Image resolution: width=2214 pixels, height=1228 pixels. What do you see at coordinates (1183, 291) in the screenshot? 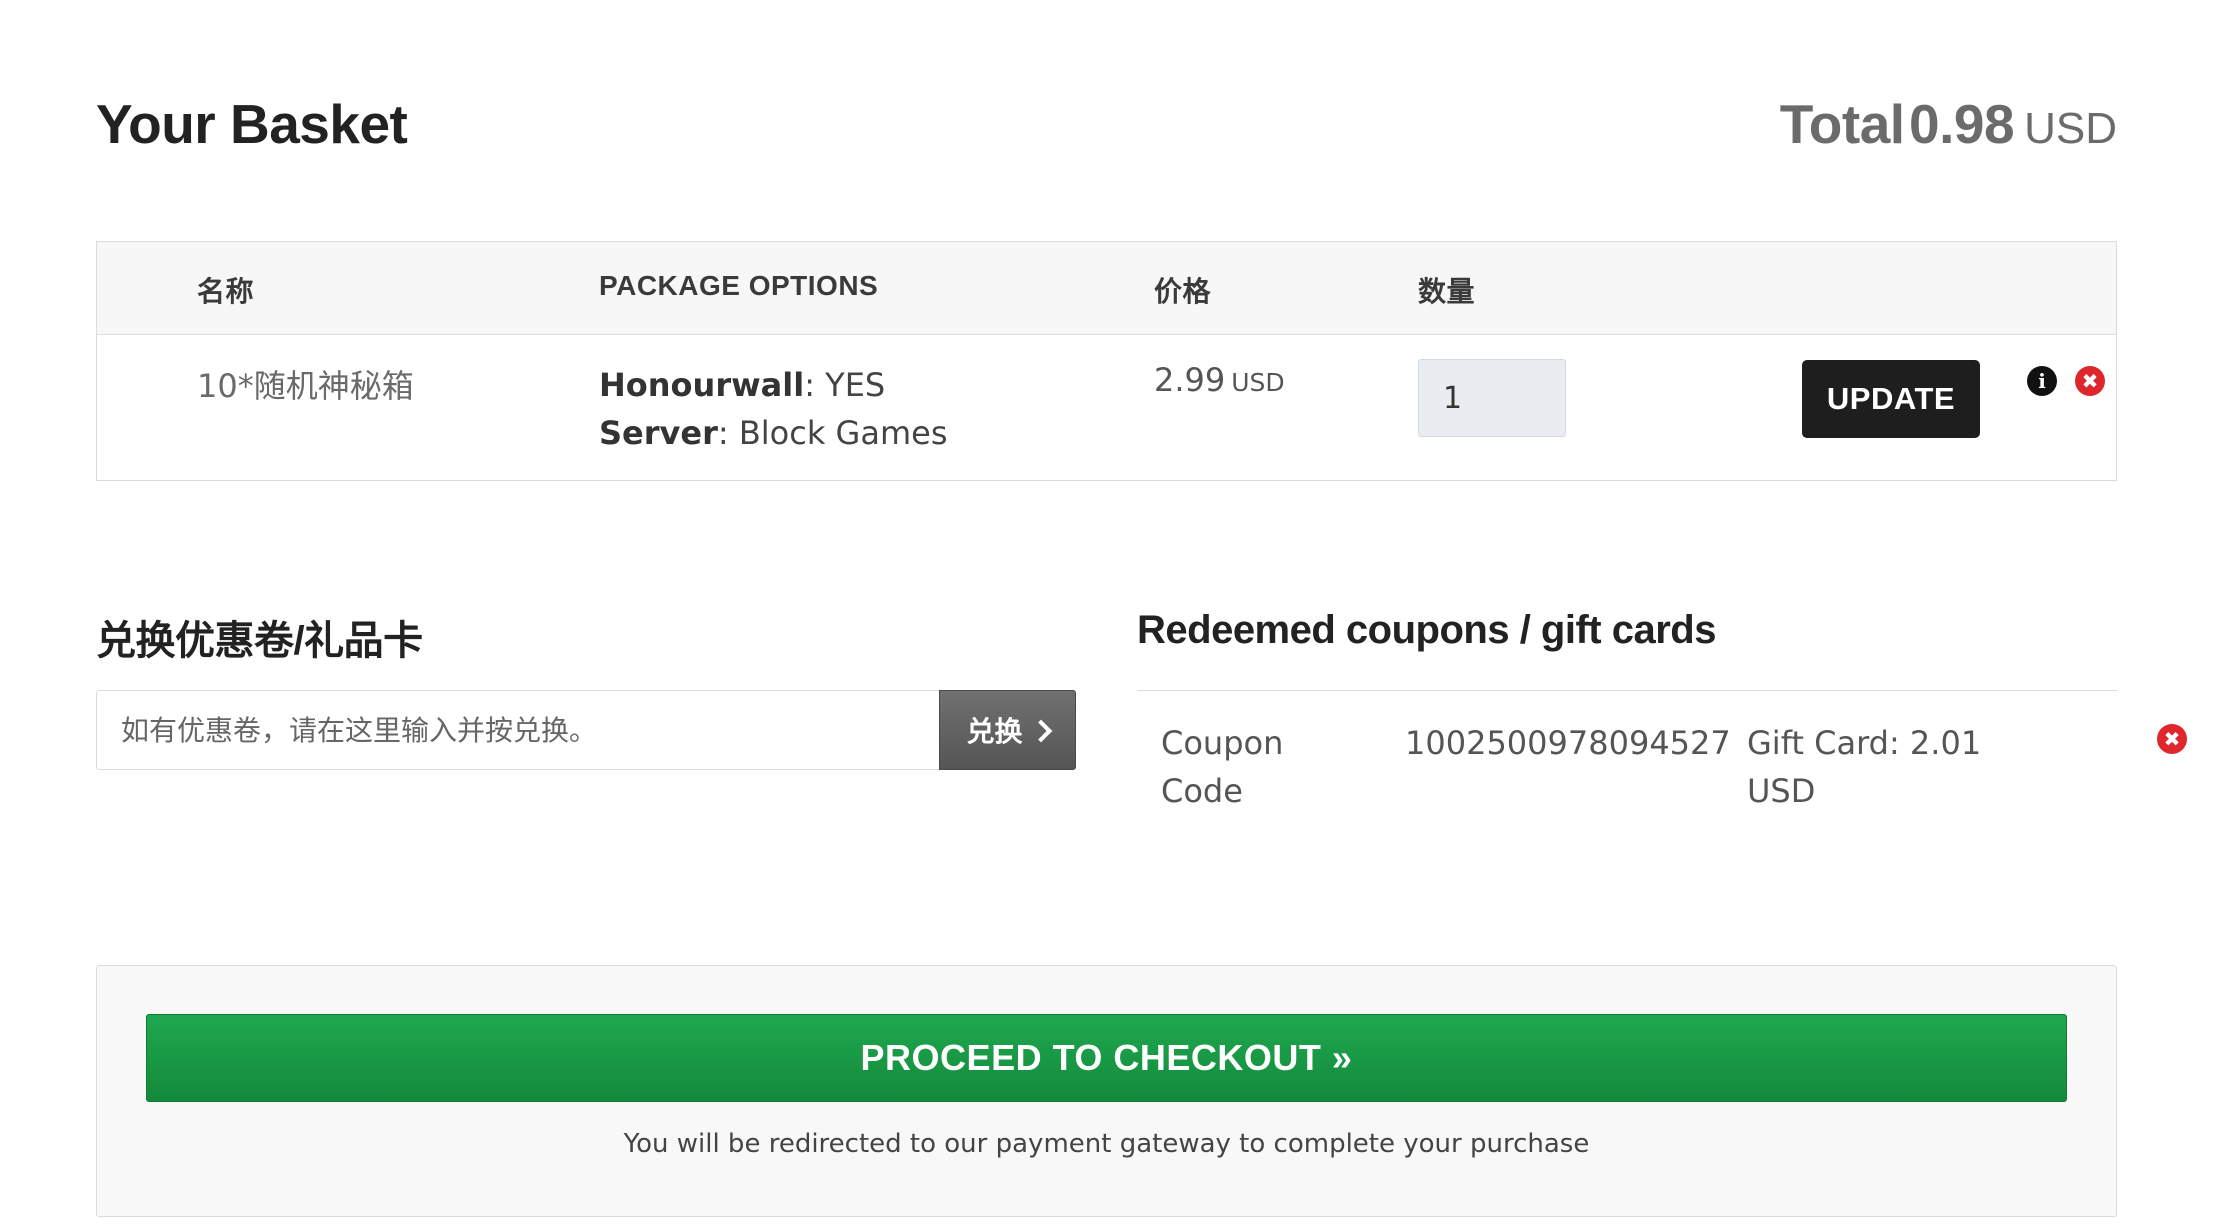
I see `column-header-price: 价格` at bounding box center [1183, 291].